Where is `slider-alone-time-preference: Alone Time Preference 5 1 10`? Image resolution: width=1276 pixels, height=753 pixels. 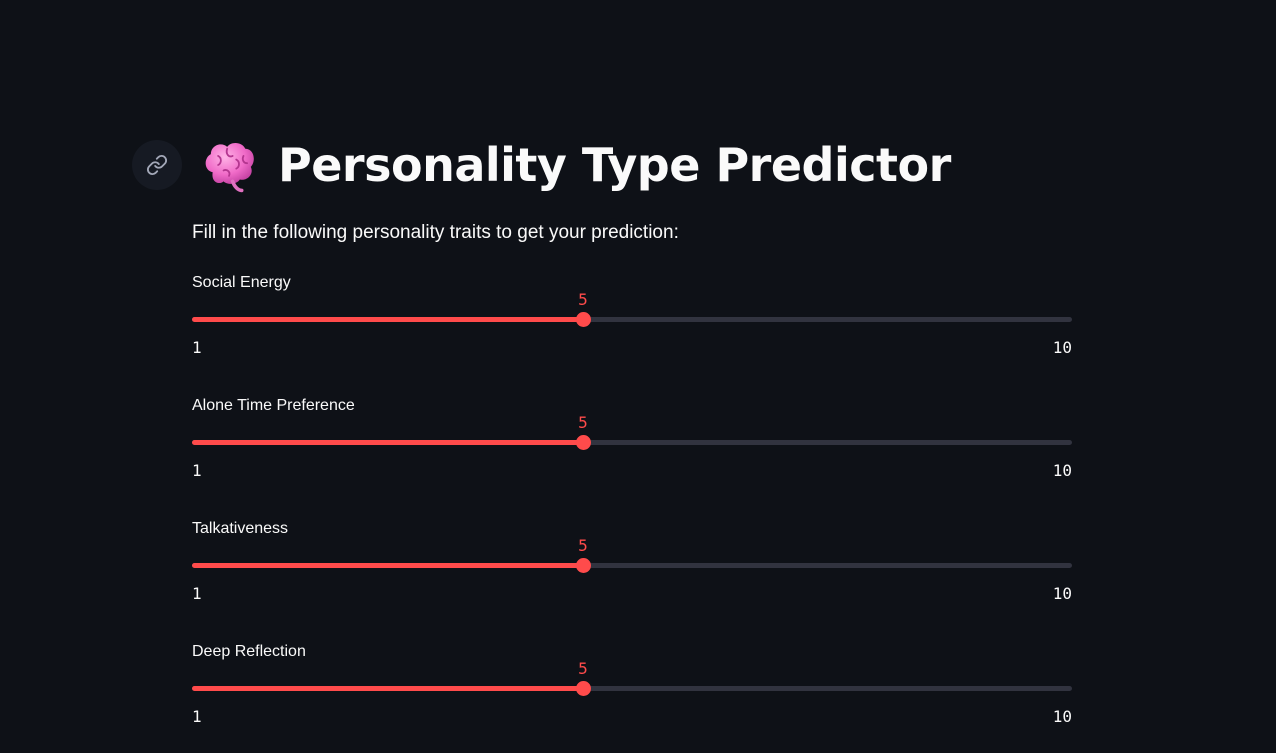 slider-alone-time-preference: Alone Time Preference 5 1 10 is located at coordinates (632, 447).